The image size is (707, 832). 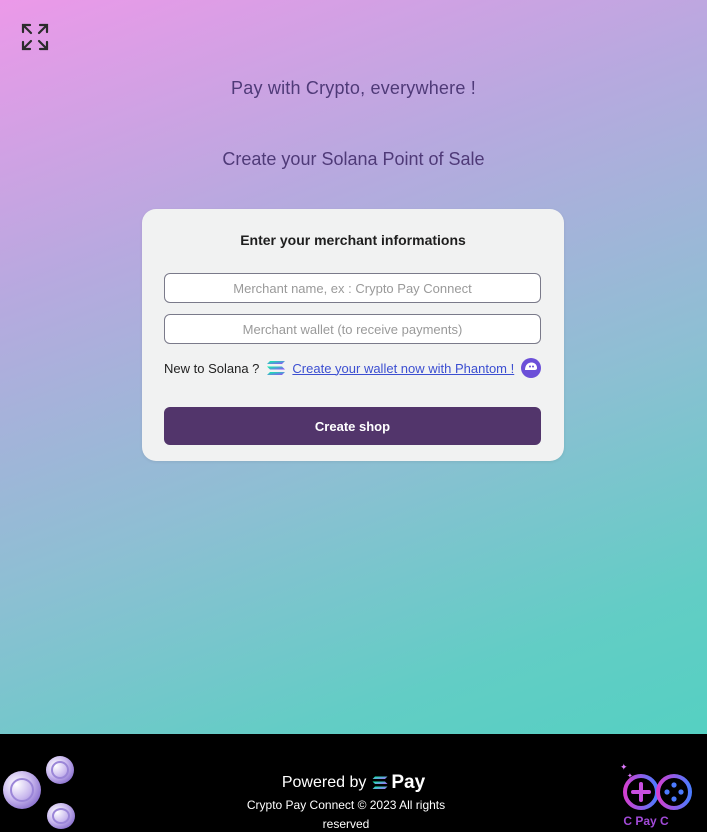 What do you see at coordinates (353, 88) in the screenshot?
I see `tagline: Pay with Crypto, everywhere !` at bounding box center [353, 88].